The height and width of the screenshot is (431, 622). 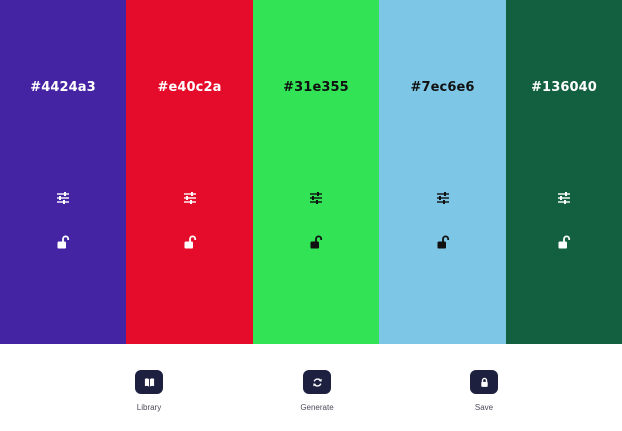 What do you see at coordinates (63, 87) in the screenshot?
I see `hex-code-label: #4424a3` at bounding box center [63, 87].